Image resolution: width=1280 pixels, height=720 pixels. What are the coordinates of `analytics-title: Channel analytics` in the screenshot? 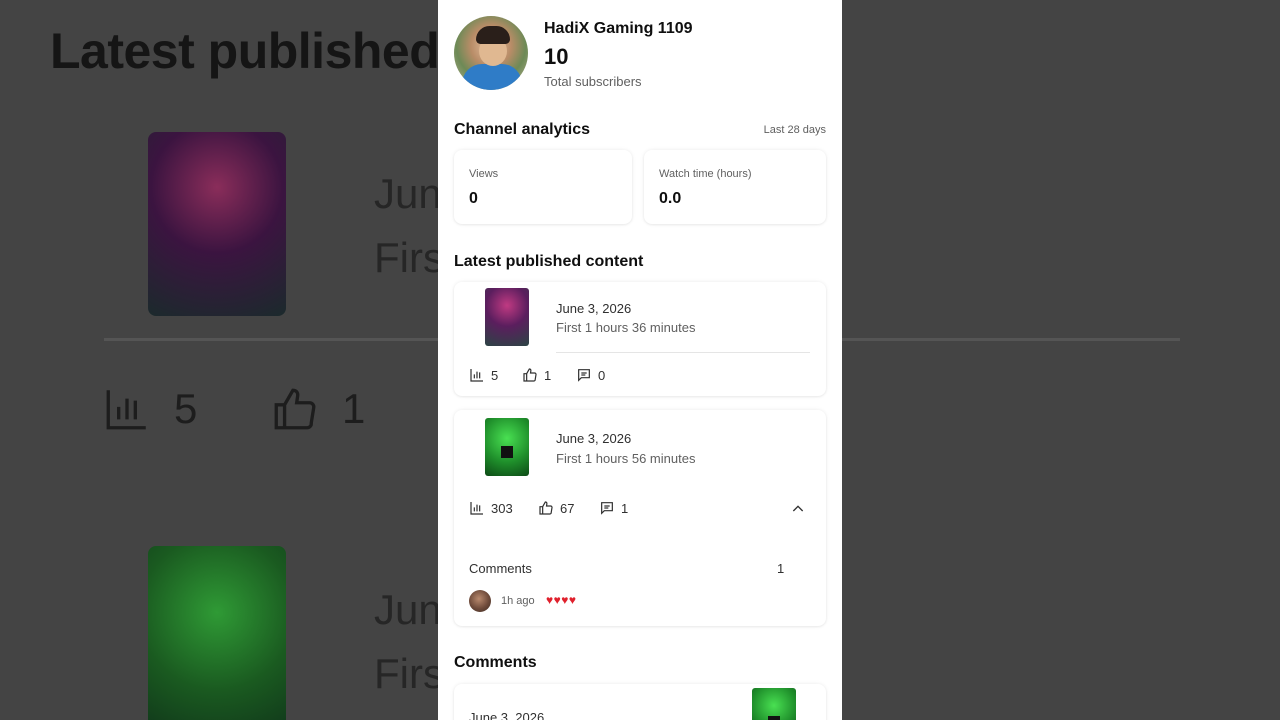 It's located at (522, 129).